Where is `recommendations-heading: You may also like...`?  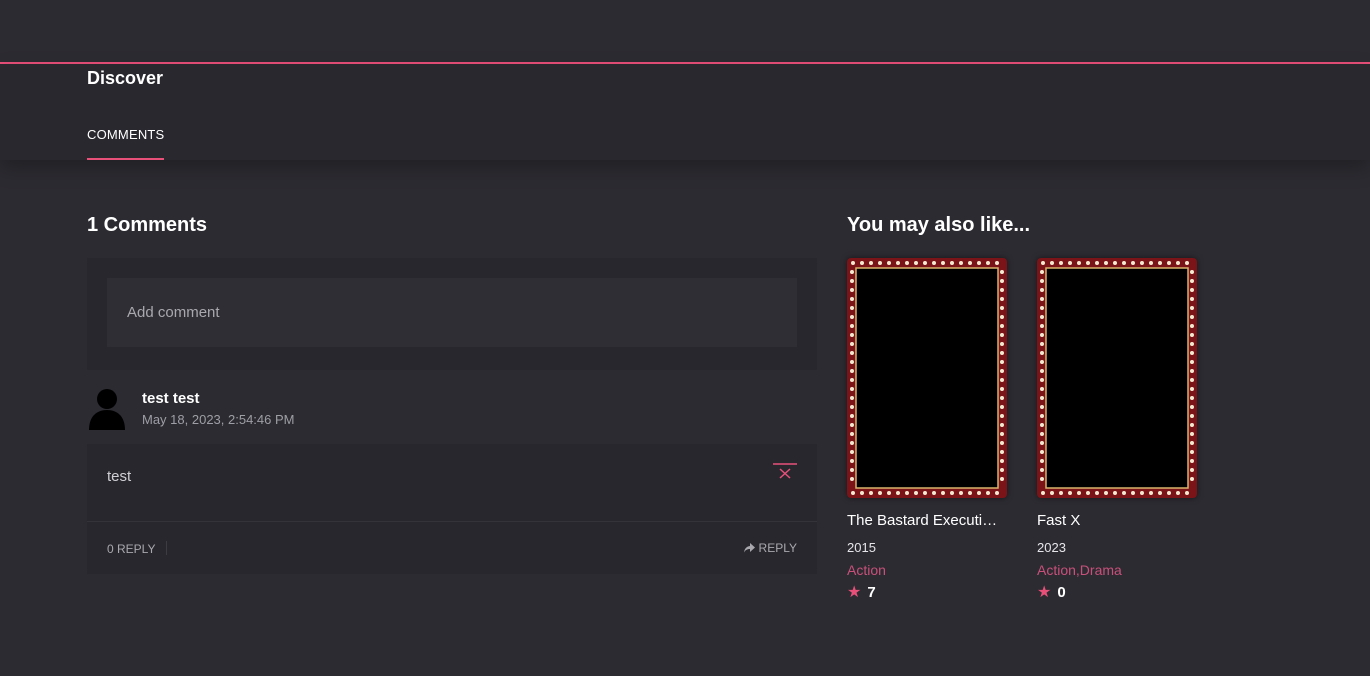
recommendations-heading: You may also like... is located at coordinates (939, 225).